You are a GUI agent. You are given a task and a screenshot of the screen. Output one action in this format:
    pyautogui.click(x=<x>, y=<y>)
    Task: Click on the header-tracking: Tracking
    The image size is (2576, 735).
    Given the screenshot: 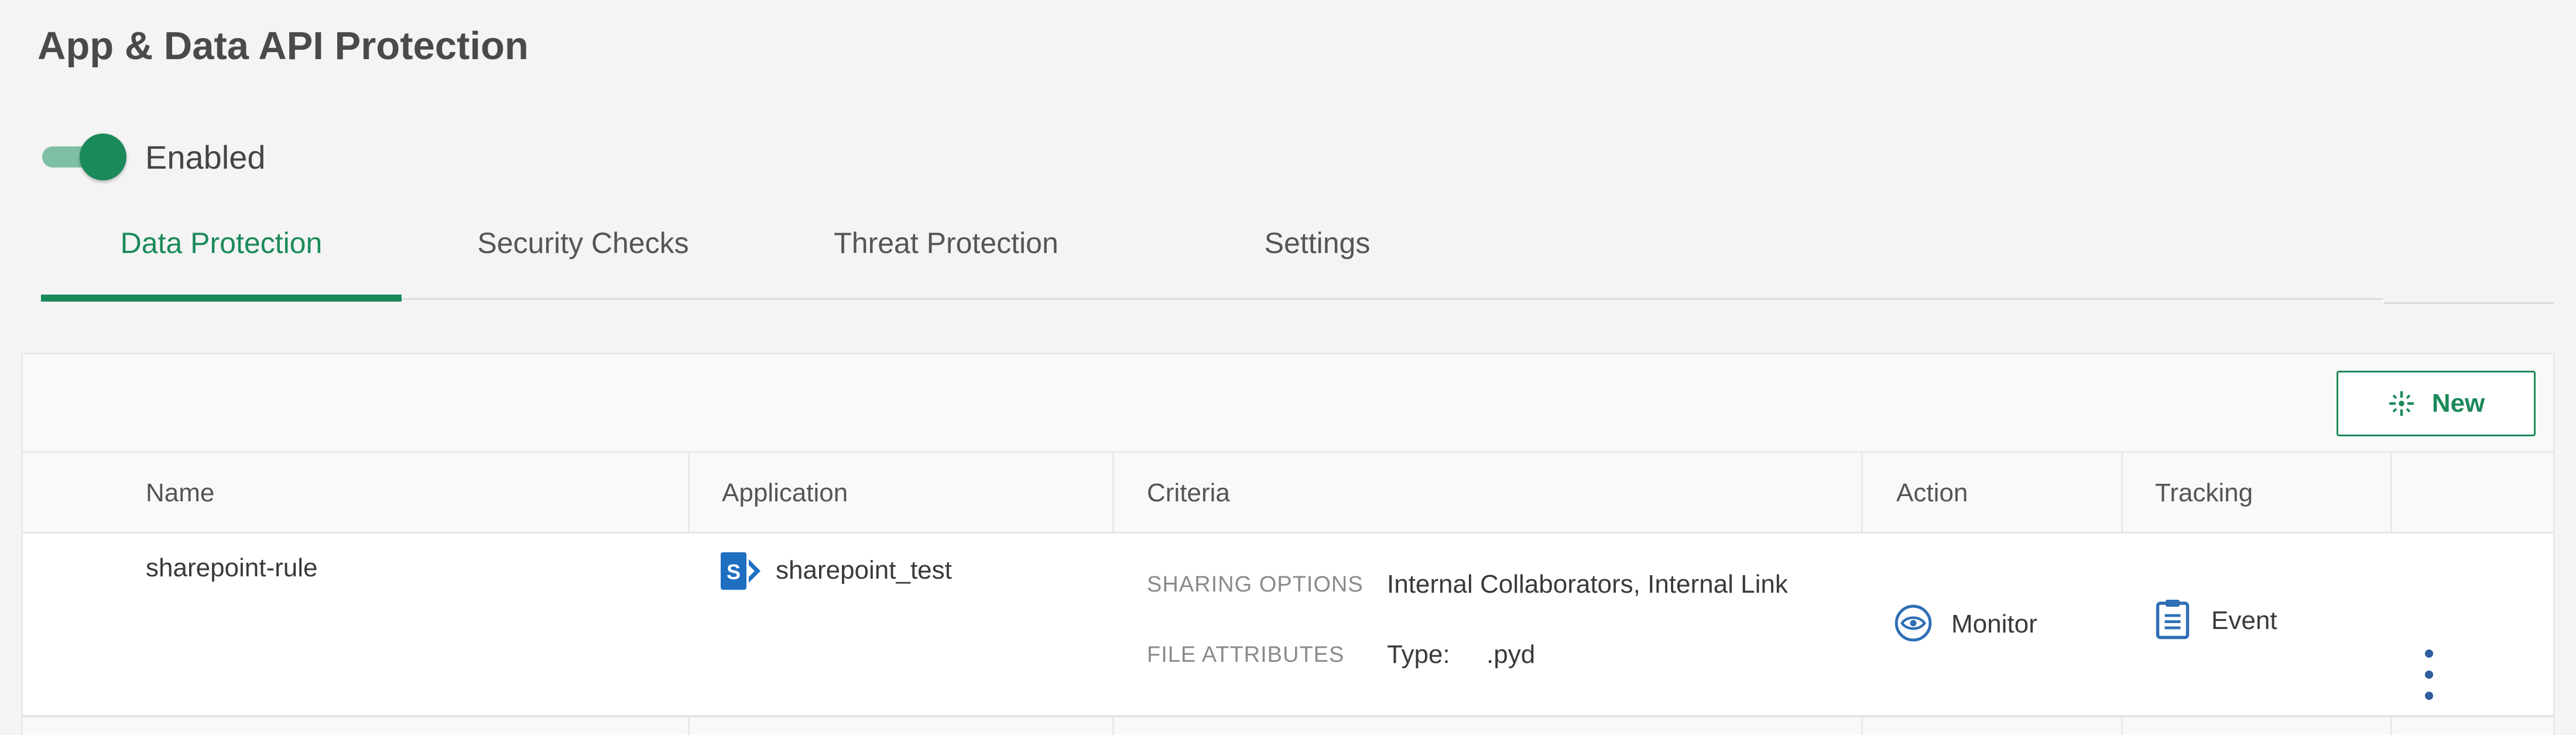 What is the action you would take?
    pyautogui.click(x=2204, y=493)
    